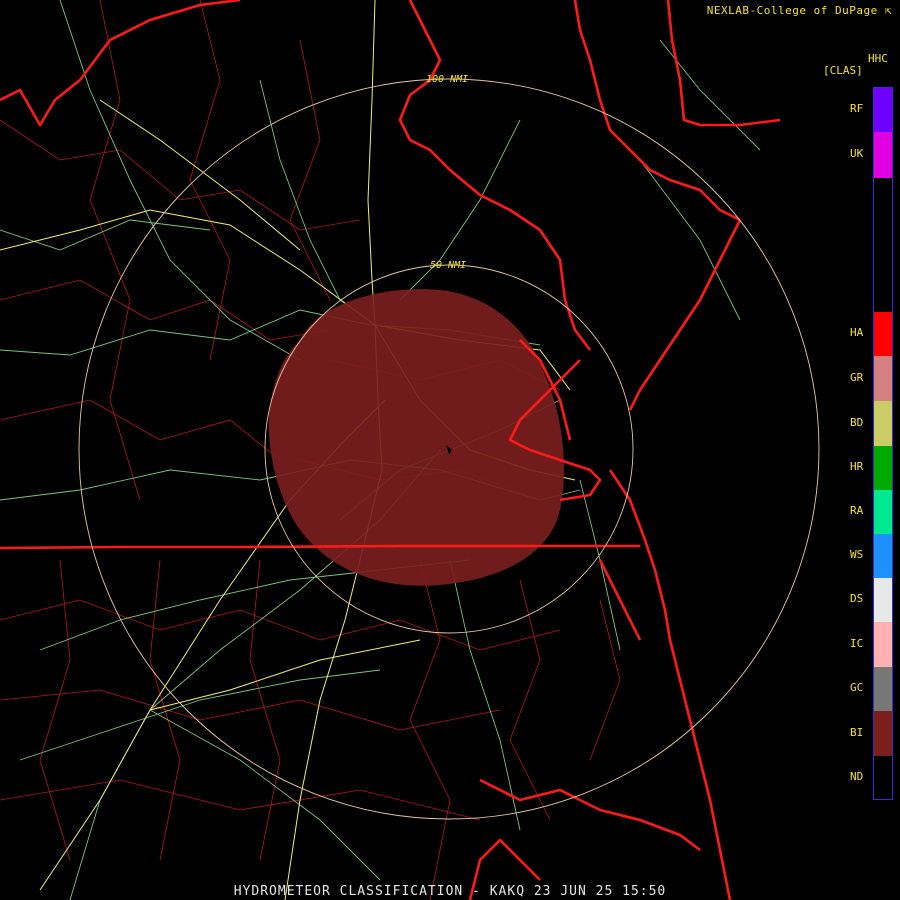 The image size is (900, 900). I want to click on legend-colorbar, so click(883, 443).